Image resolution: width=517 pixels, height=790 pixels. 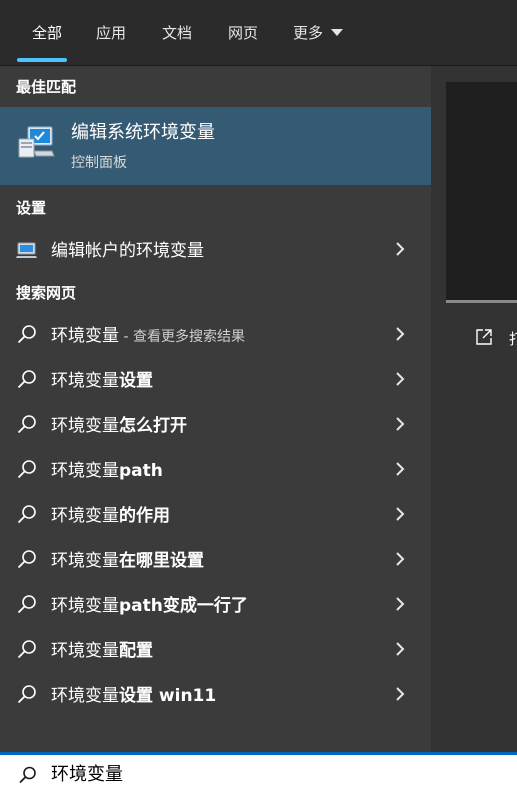 What do you see at coordinates (215, 648) in the screenshot?
I see `web-search-suggestion: 环境变量配置` at bounding box center [215, 648].